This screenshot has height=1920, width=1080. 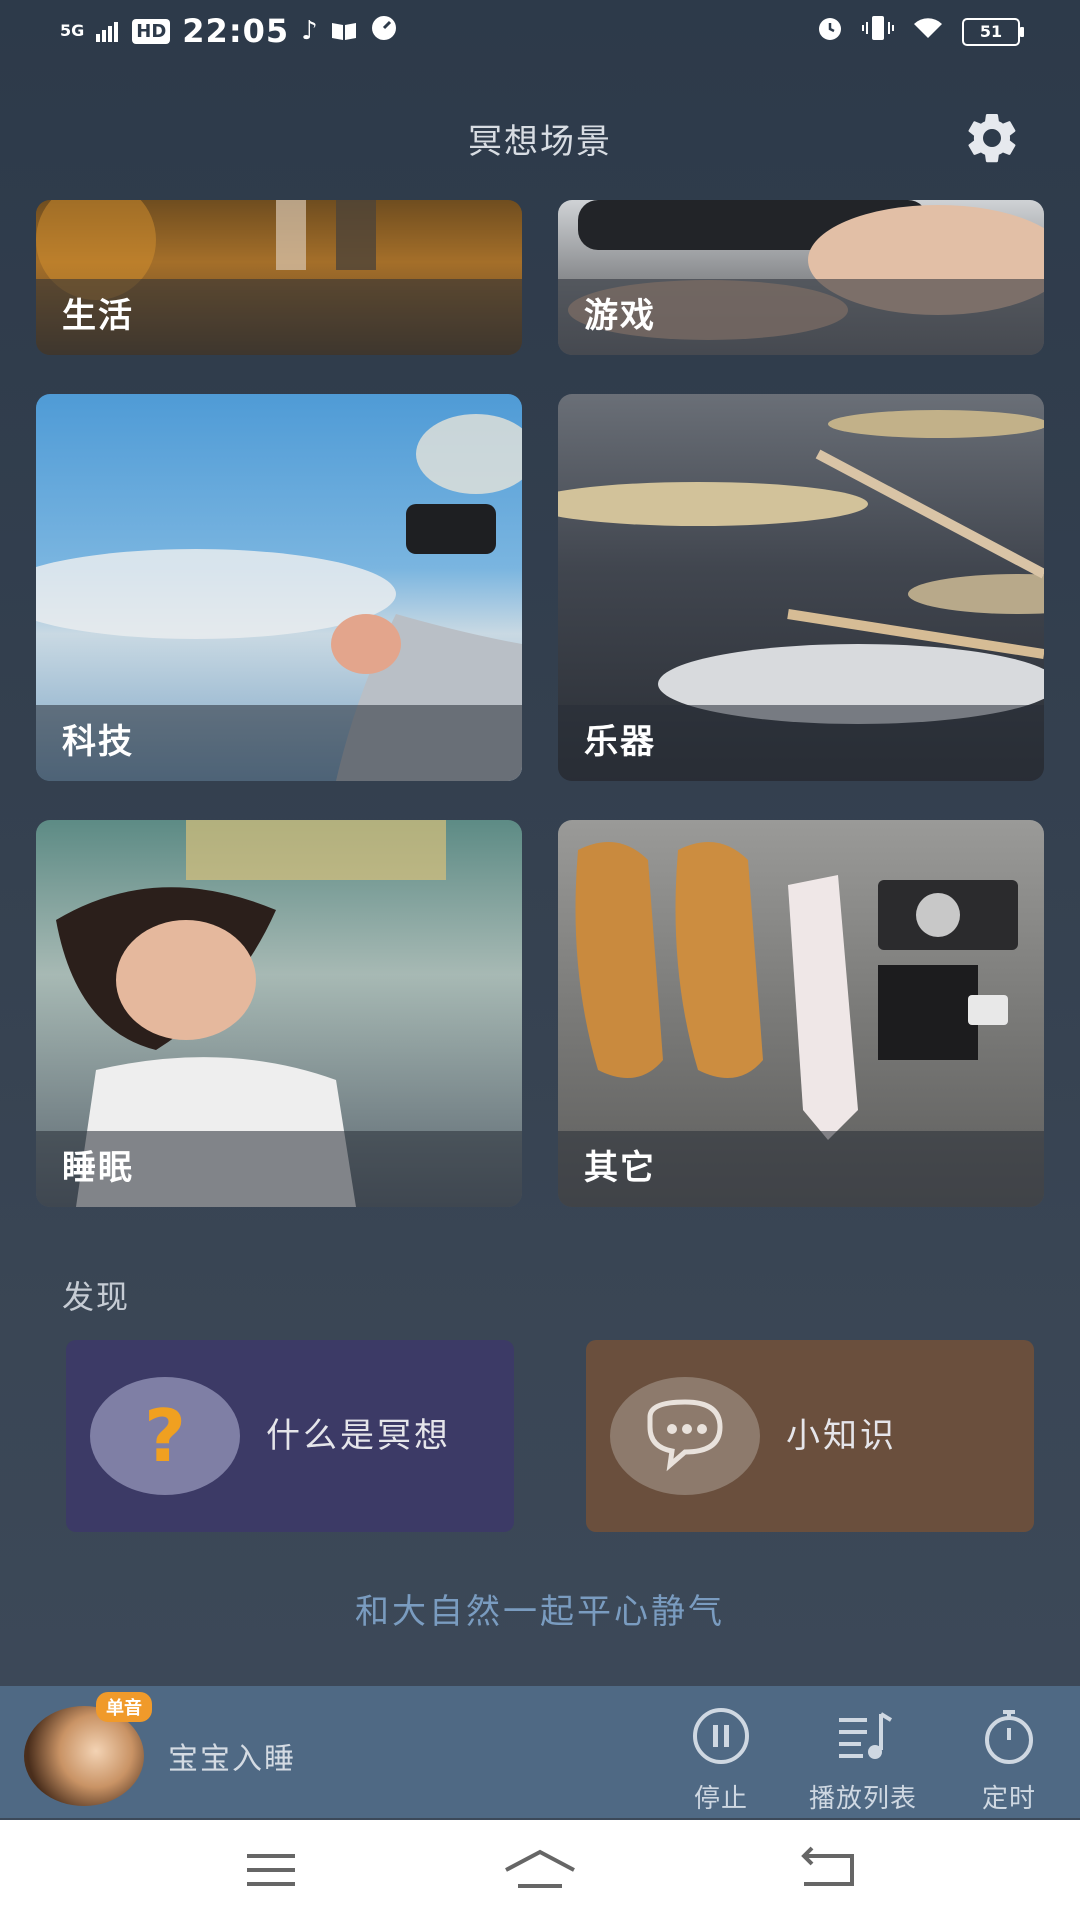 What do you see at coordinates (151, 31) in the screenshot?
I see `hd-badge: HD` at bounding box center [151, 31].